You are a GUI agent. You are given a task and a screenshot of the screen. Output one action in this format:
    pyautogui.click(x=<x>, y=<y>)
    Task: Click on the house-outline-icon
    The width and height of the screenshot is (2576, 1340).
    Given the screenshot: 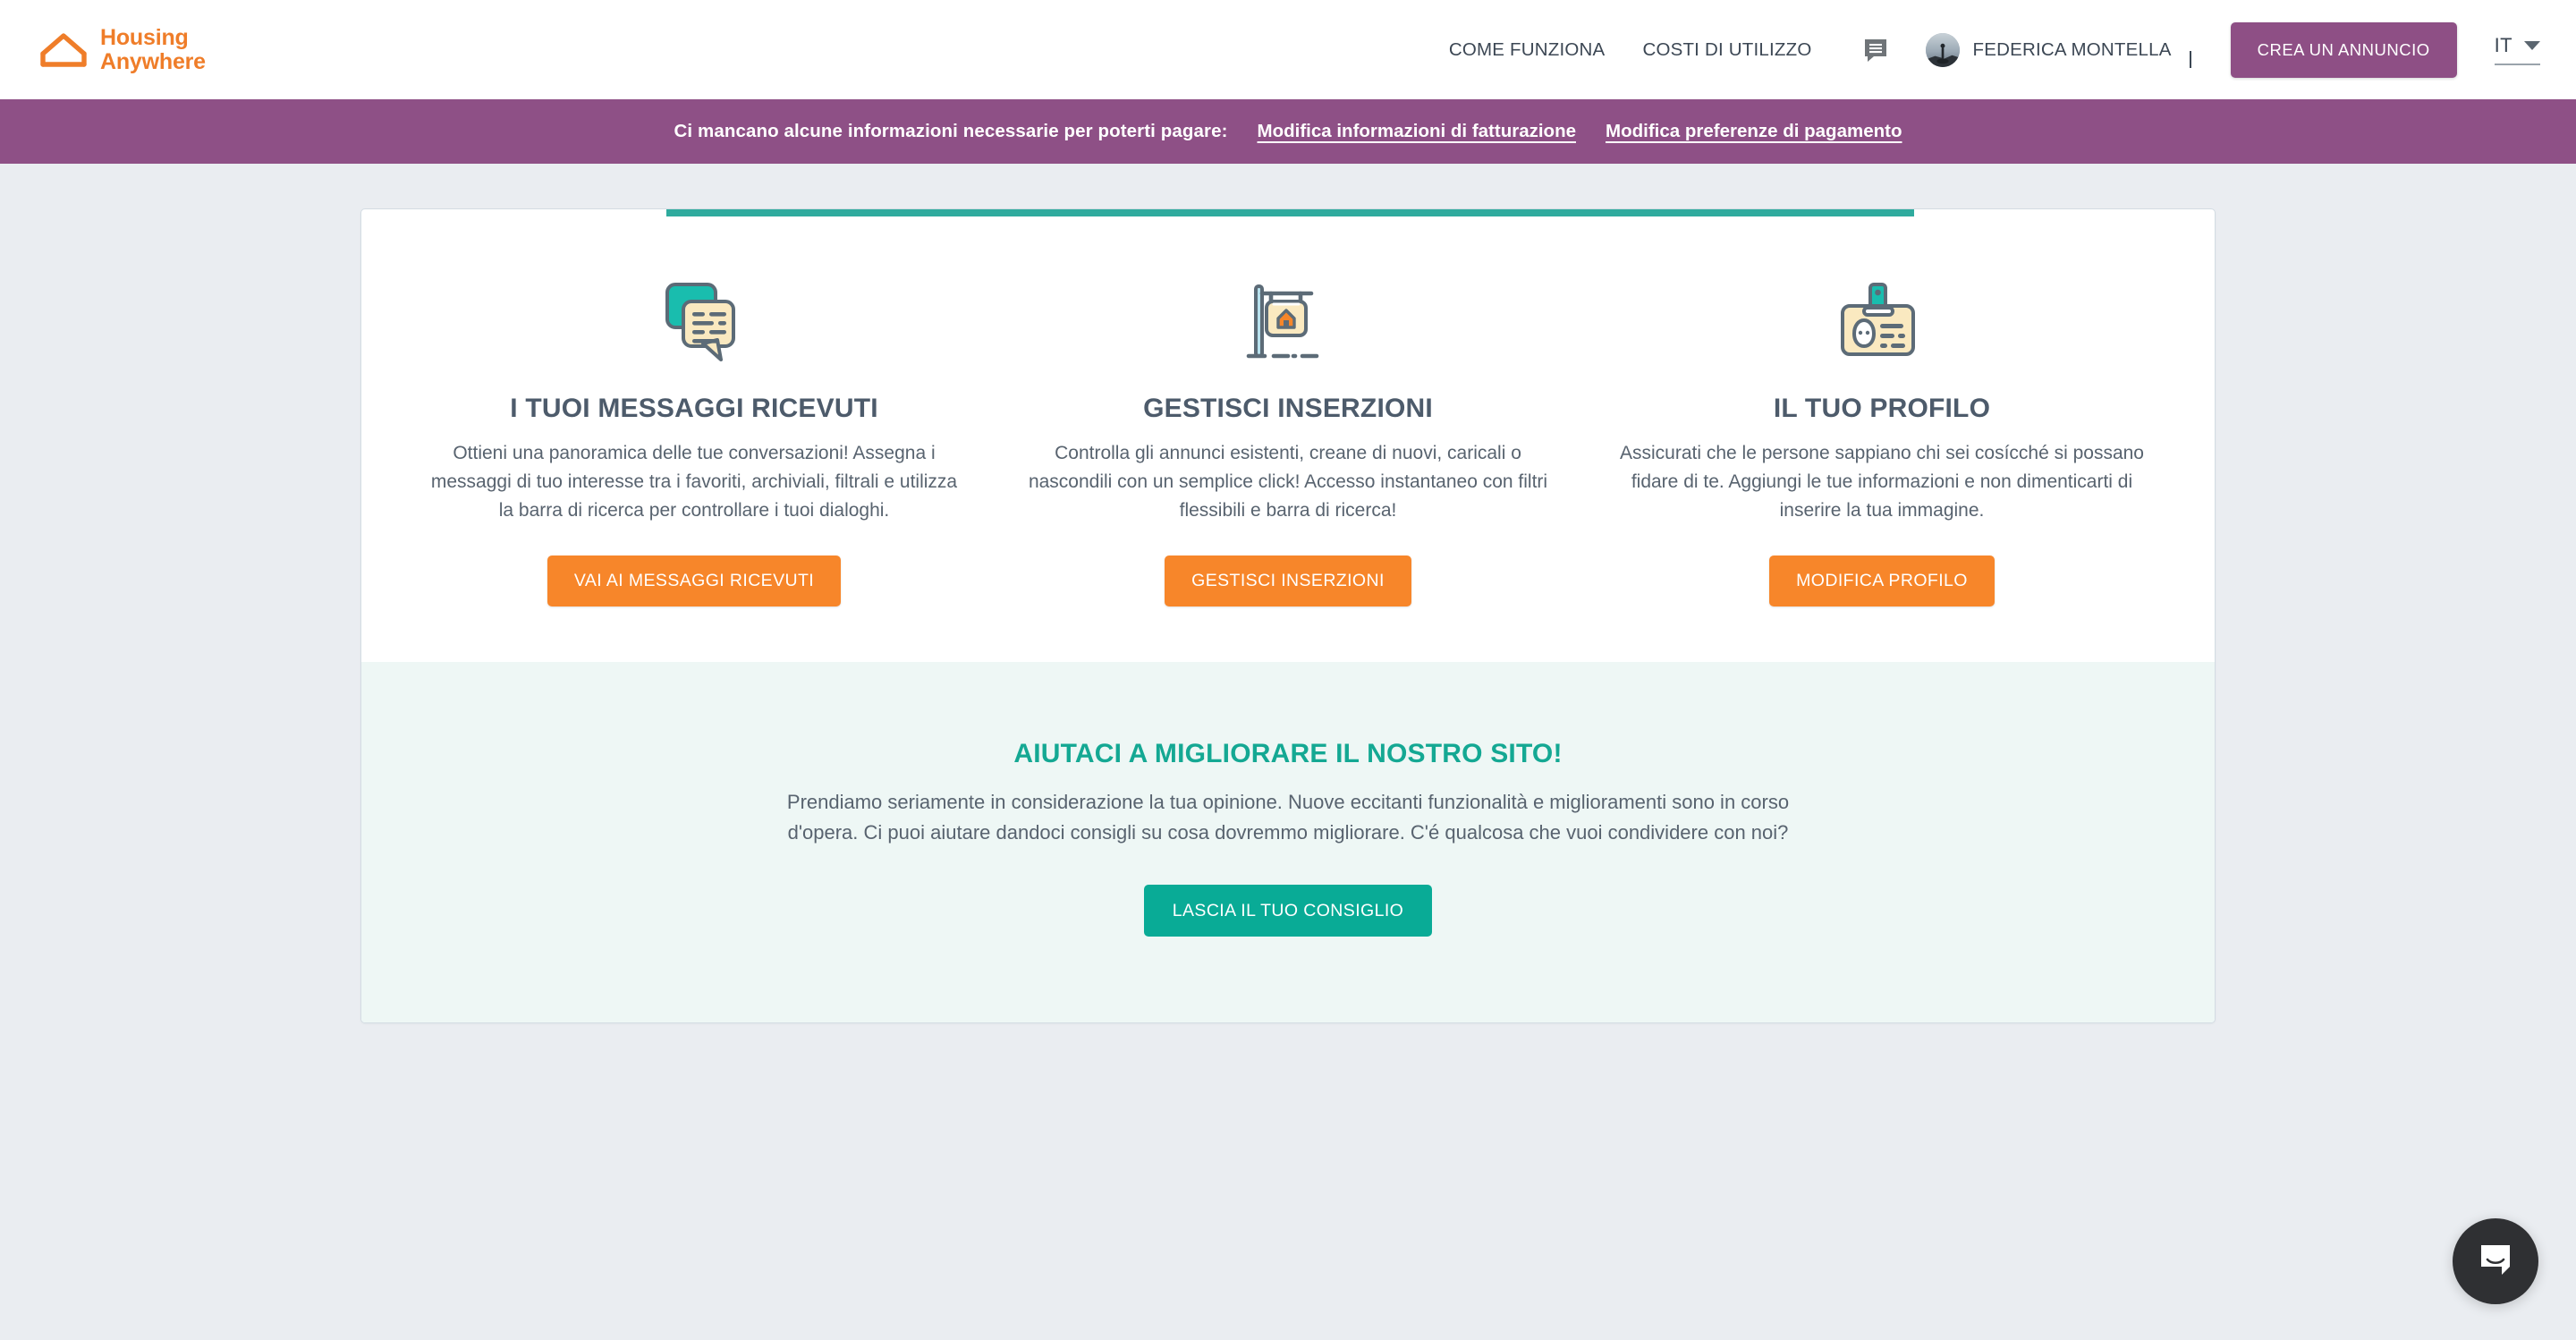 What is the action you would take?
    pyautogui.click(x=63, y=50)
    